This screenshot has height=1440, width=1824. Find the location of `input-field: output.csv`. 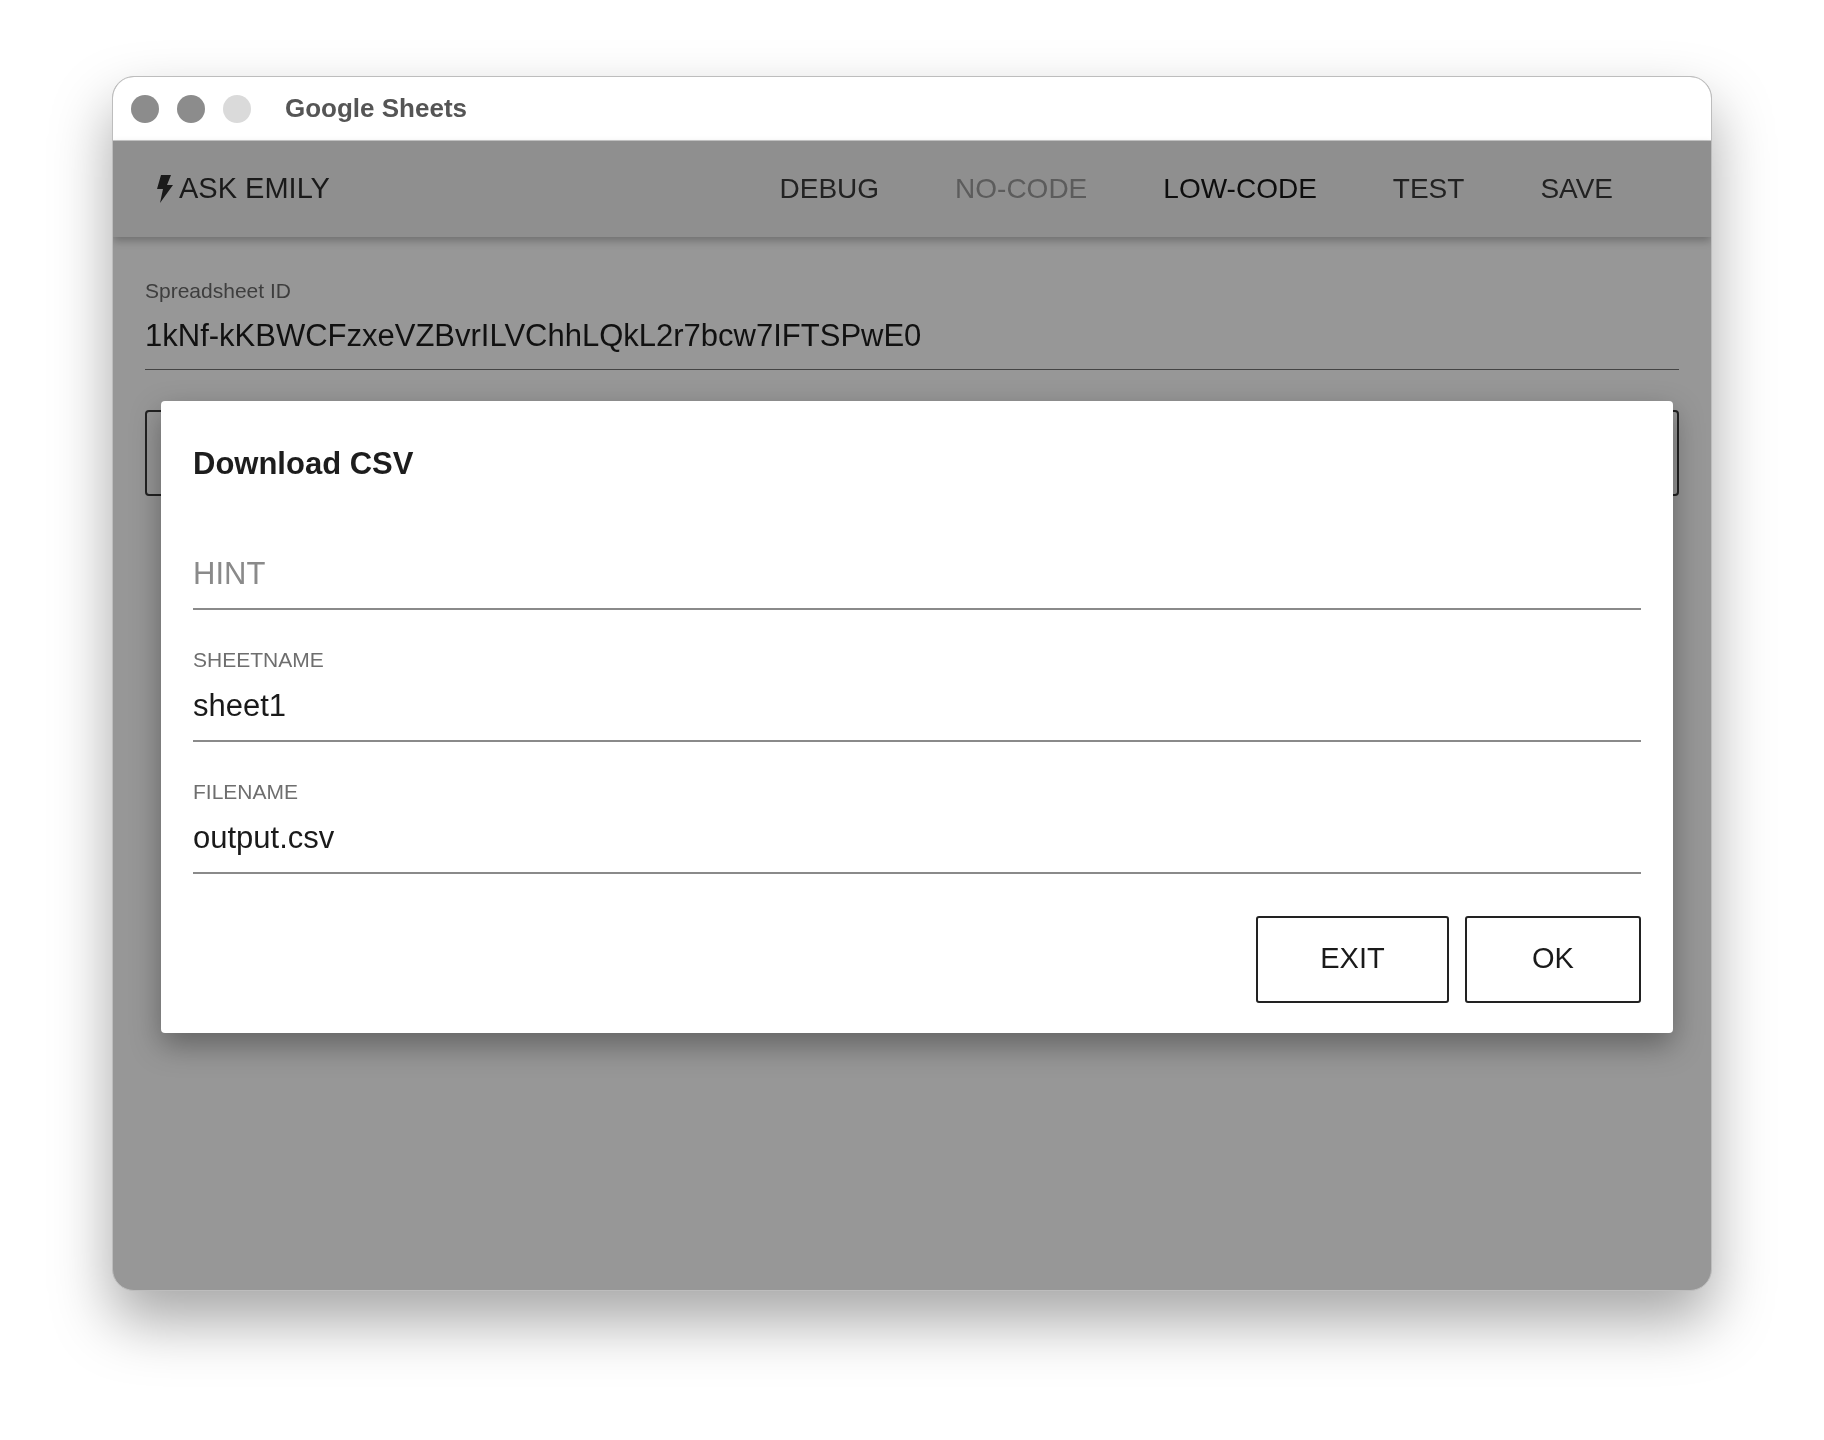

input-field: output.csv is located at coordinates (917, 844).